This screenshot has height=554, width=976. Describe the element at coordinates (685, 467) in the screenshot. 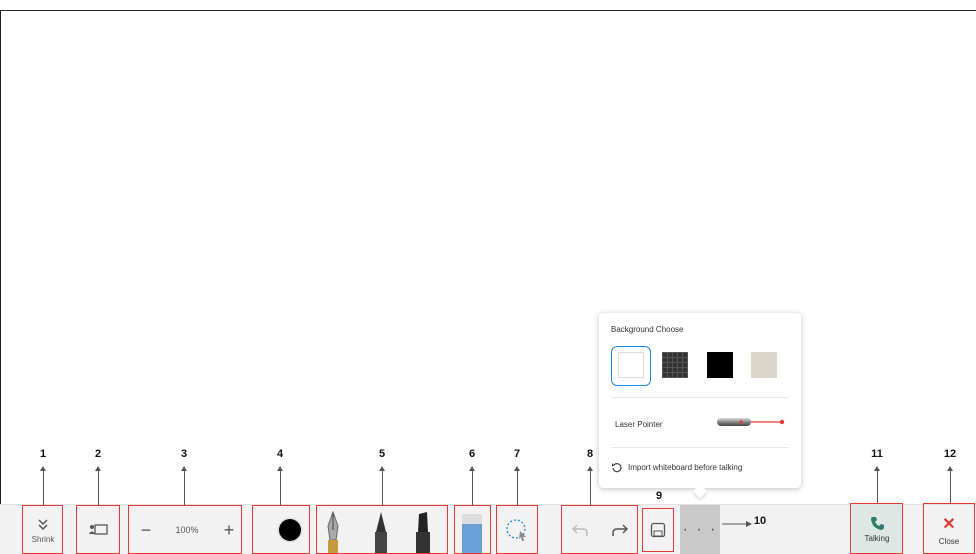

I see `import-whiteboard-label: Import whiteboard before talking` at that location.